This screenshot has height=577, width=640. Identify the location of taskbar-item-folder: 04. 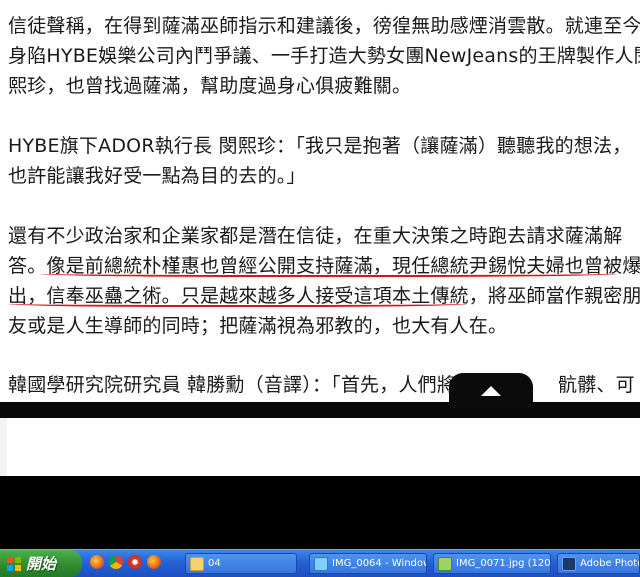
(241, 563).